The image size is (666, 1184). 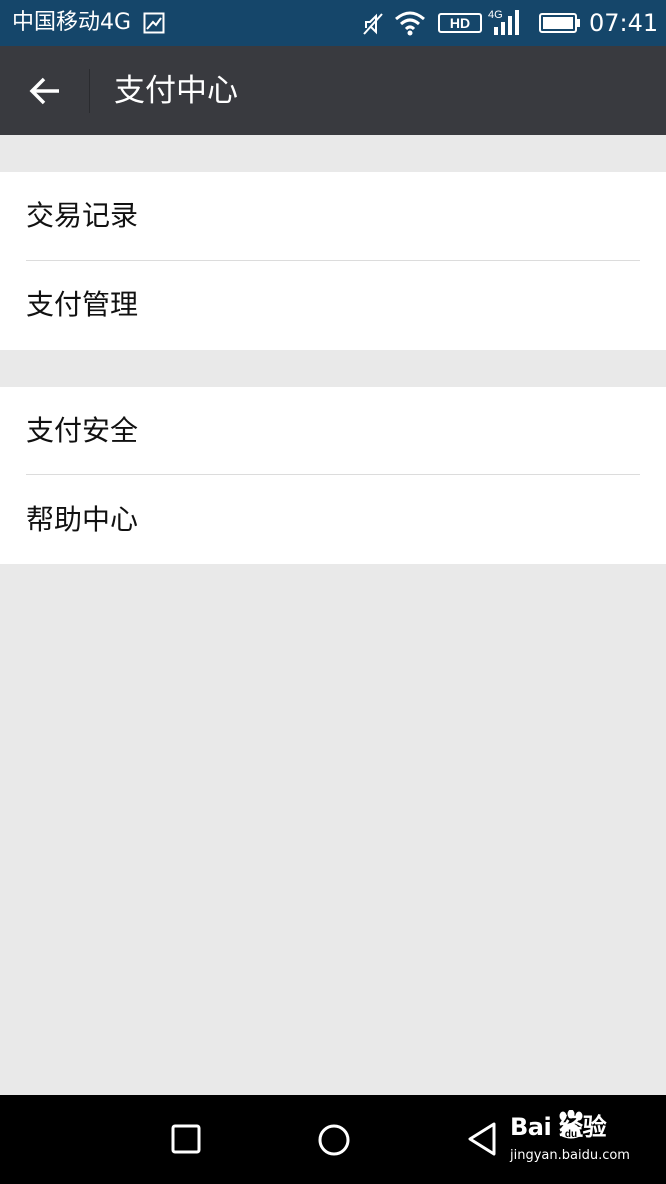 I want to click on toolbar: 支付中心, so click(x=333, y=90).